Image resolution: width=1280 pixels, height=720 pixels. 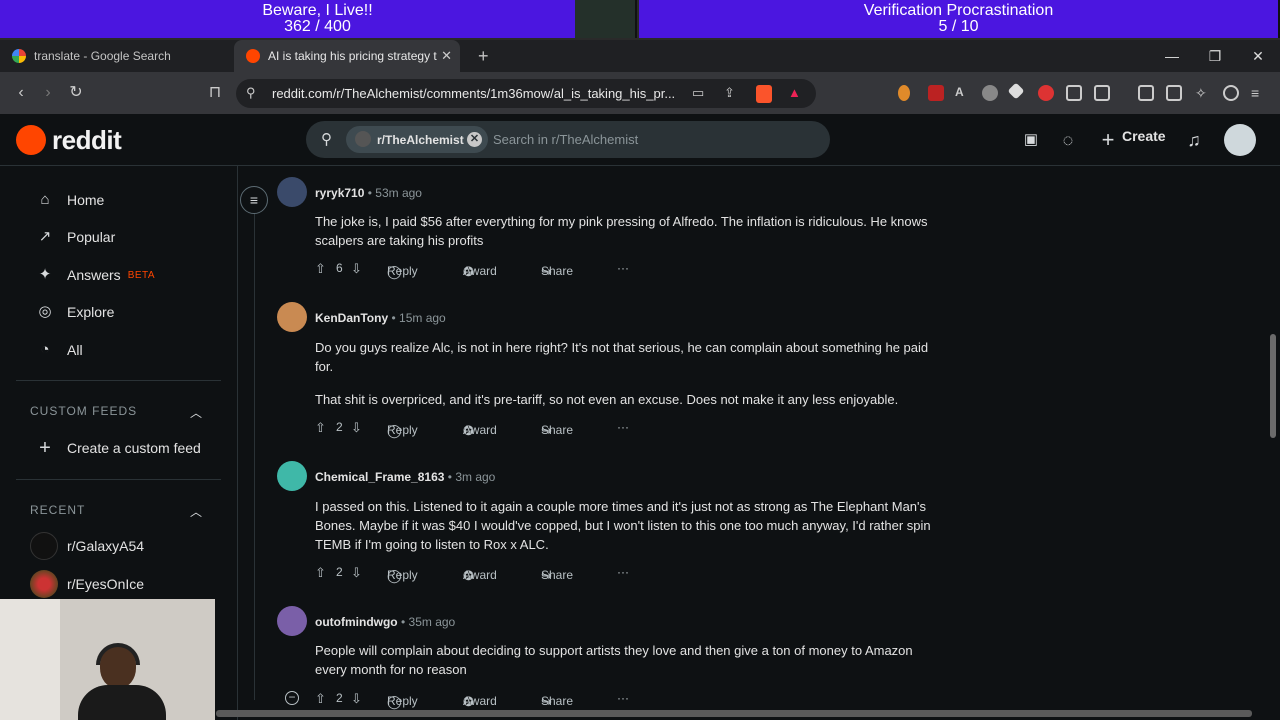 What do you see at coordinates (292, 698) in the screenshot?
I see `collapse-reply-icon: −` at bounding box center [292, 698].